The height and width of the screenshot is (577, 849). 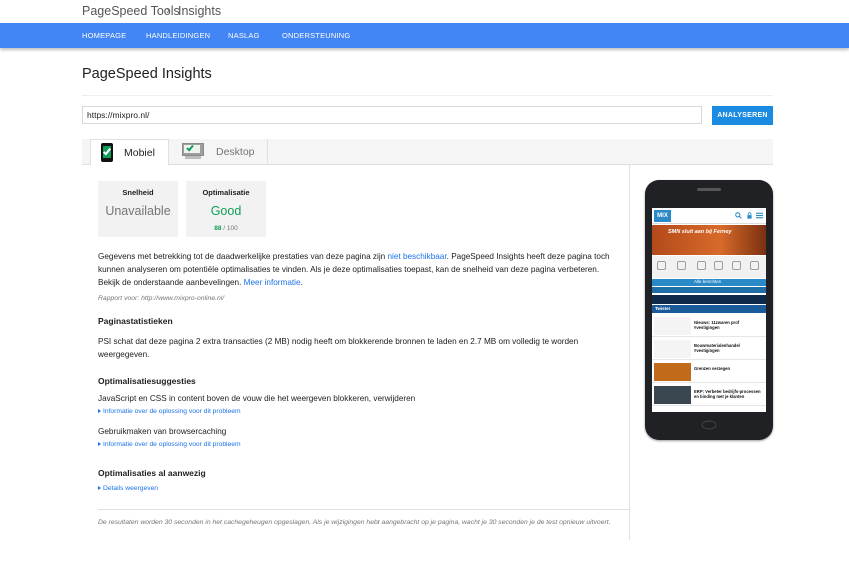 I want to click on top-bar: PageSpeed Tools › Insights, so click(x=424, y=11).